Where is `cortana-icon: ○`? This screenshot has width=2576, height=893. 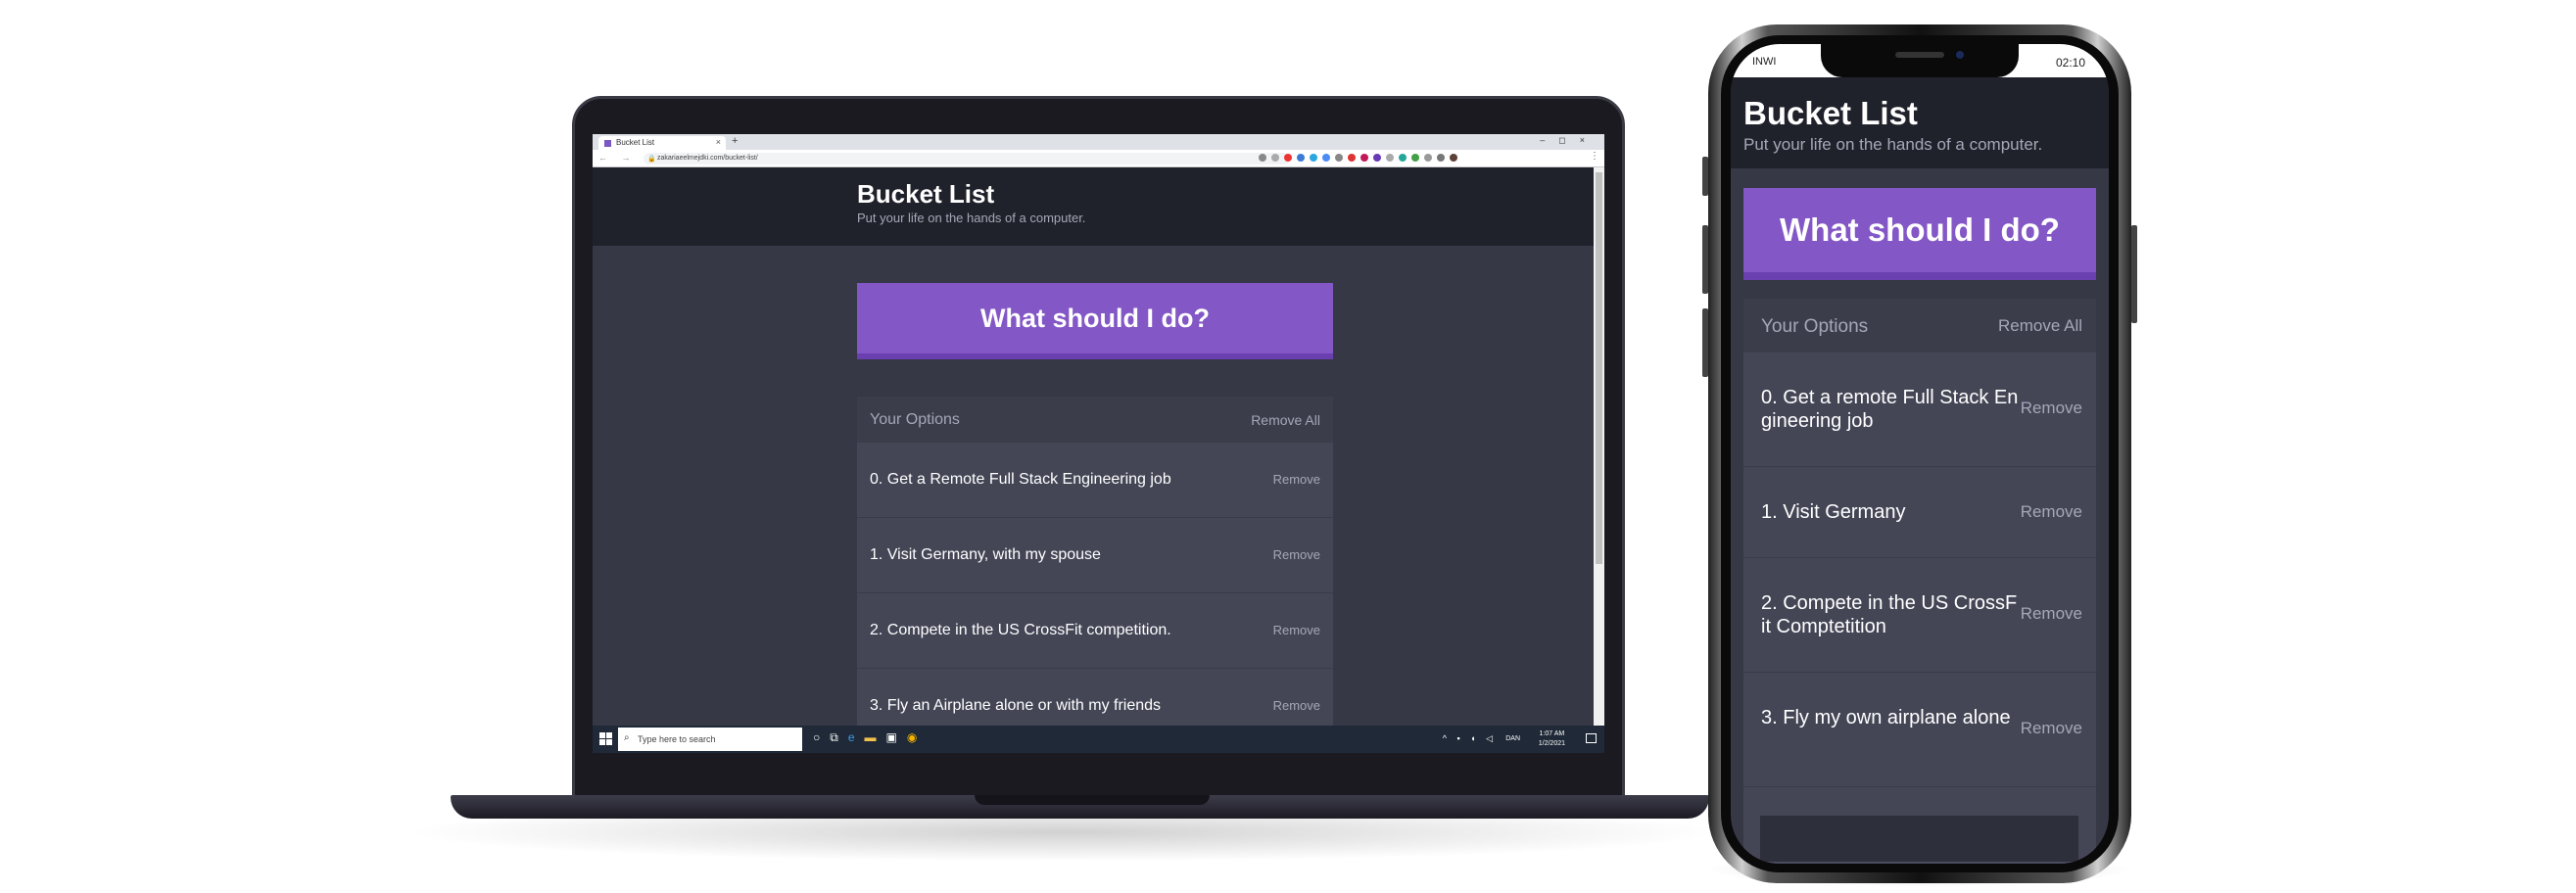
cortana-icon: ○ is located at coordinates (817, 737).